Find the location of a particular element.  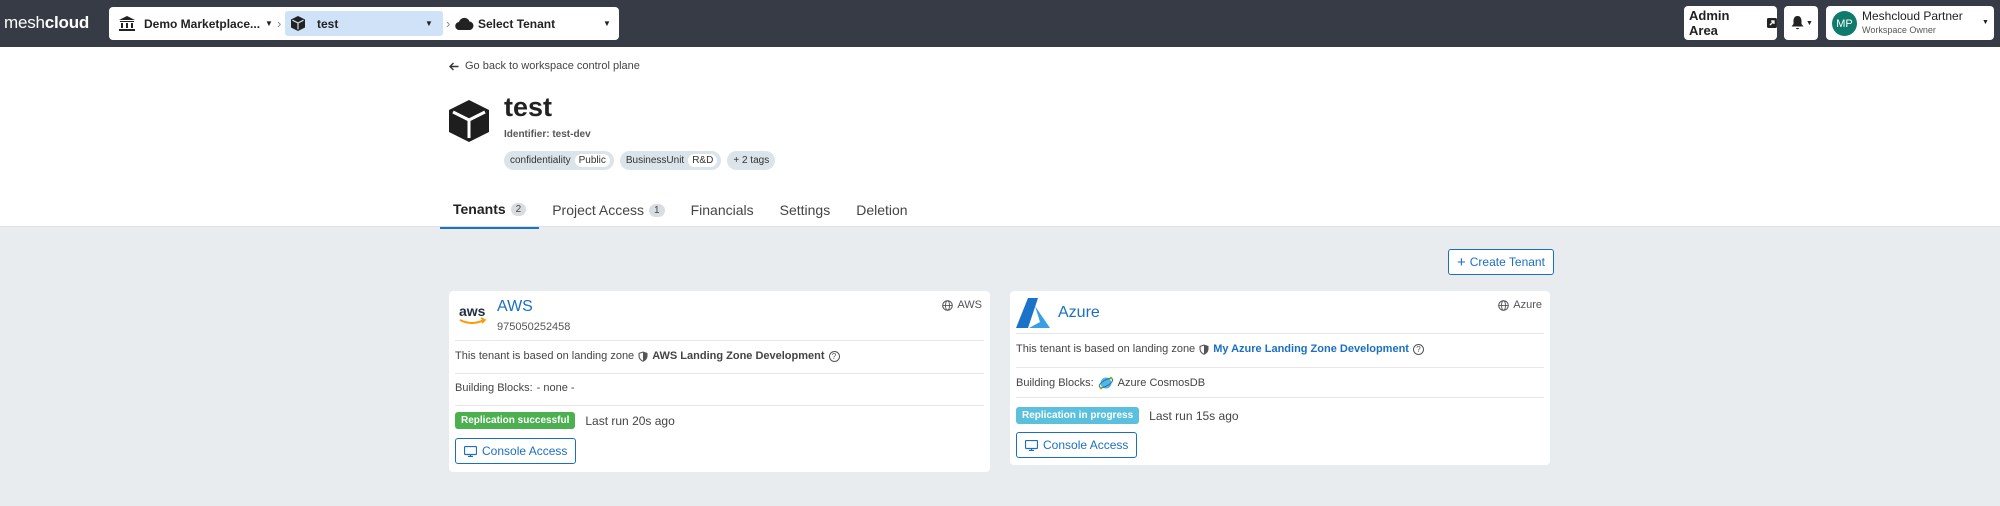

tag-confidentiality: confidentiality Public is located at coordinates (559, 160).